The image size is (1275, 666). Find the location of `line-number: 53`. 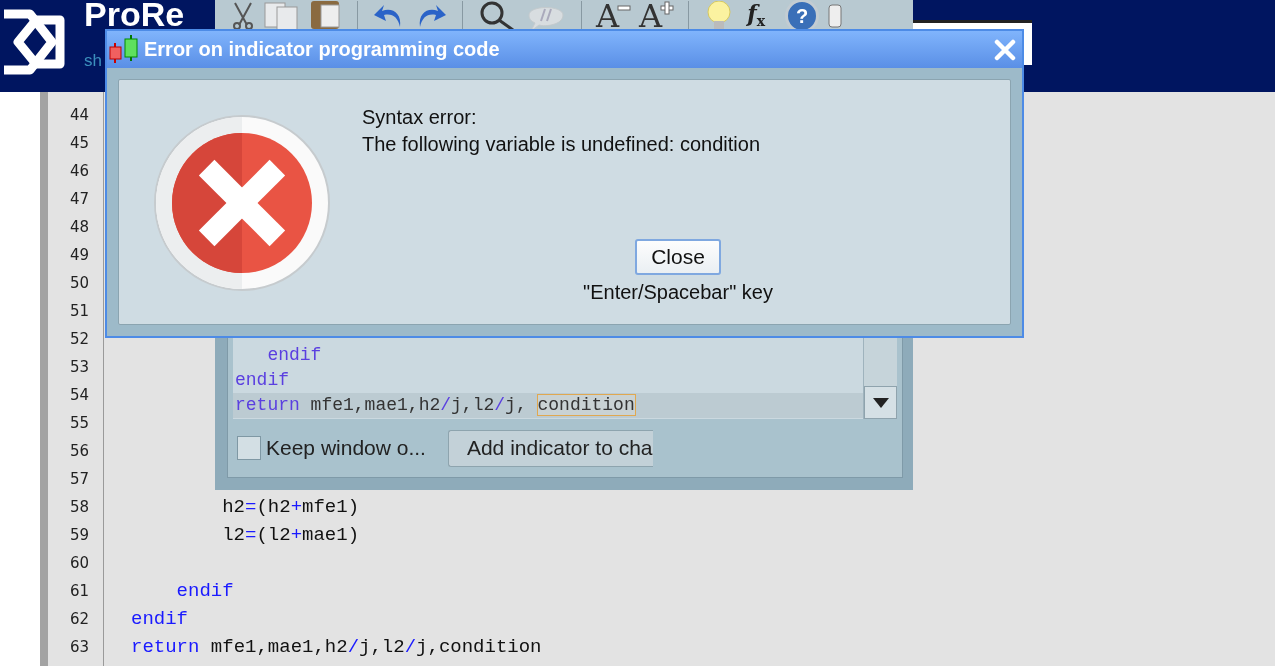

line-number: 53 is located at coordinates (78, 367).